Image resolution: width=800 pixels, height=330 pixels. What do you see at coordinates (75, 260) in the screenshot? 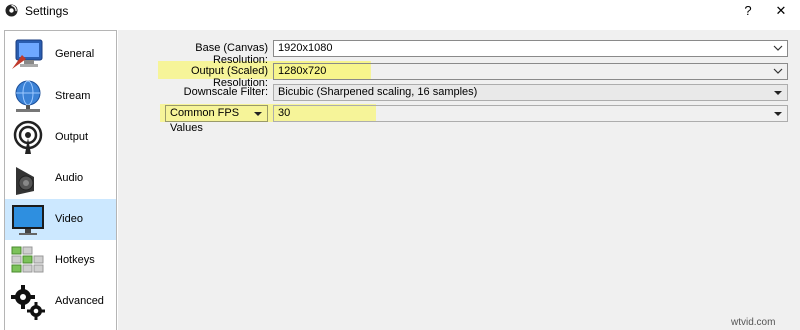
I see `sidebar-item-label: Hotkeys` at bounding box center [75, 260].